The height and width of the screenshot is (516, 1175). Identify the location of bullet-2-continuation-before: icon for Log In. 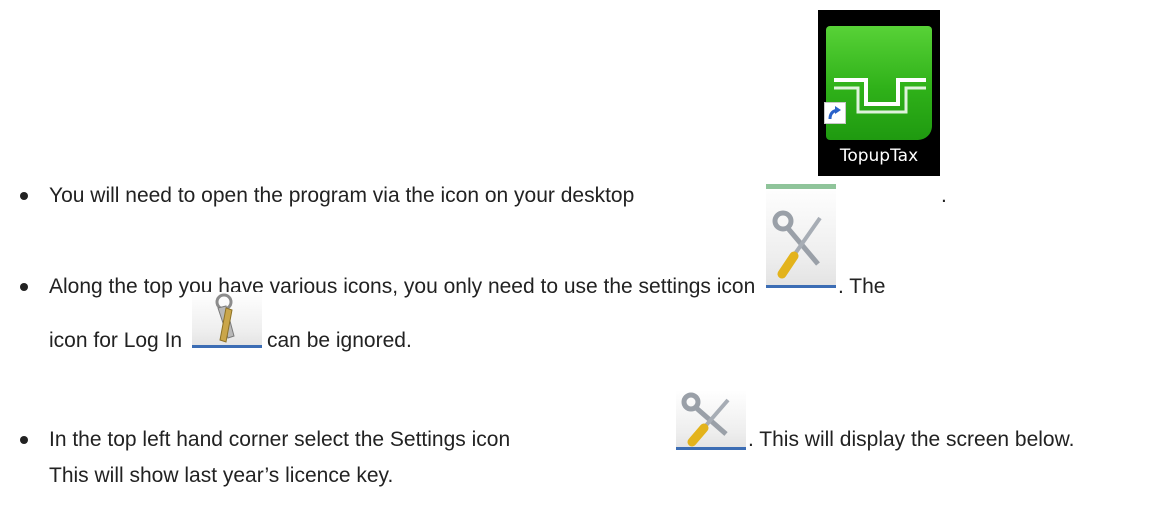
(116, 340).